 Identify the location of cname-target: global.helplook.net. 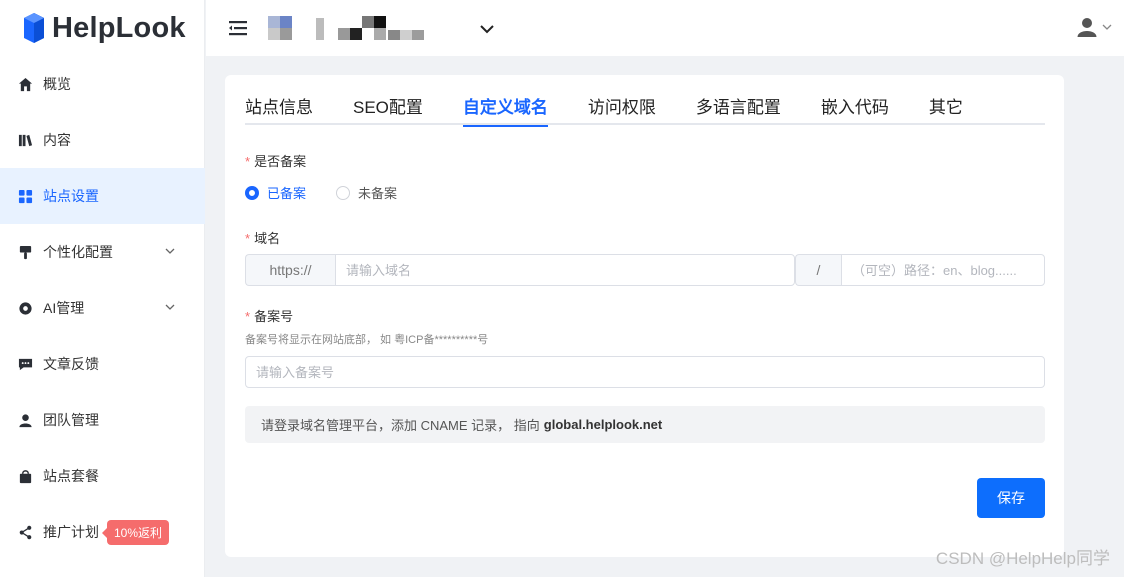
(603, 424).